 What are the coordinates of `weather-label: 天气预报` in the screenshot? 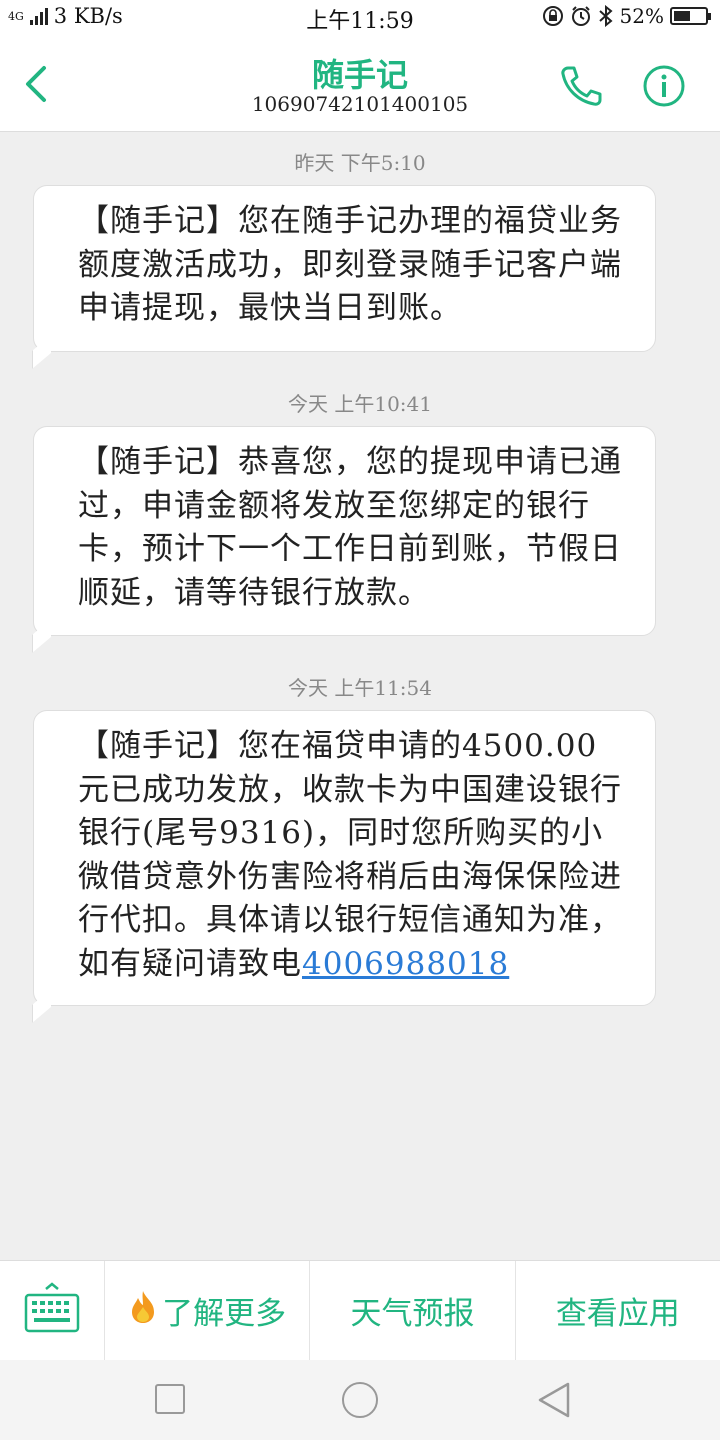 It's located at (412, 1314).